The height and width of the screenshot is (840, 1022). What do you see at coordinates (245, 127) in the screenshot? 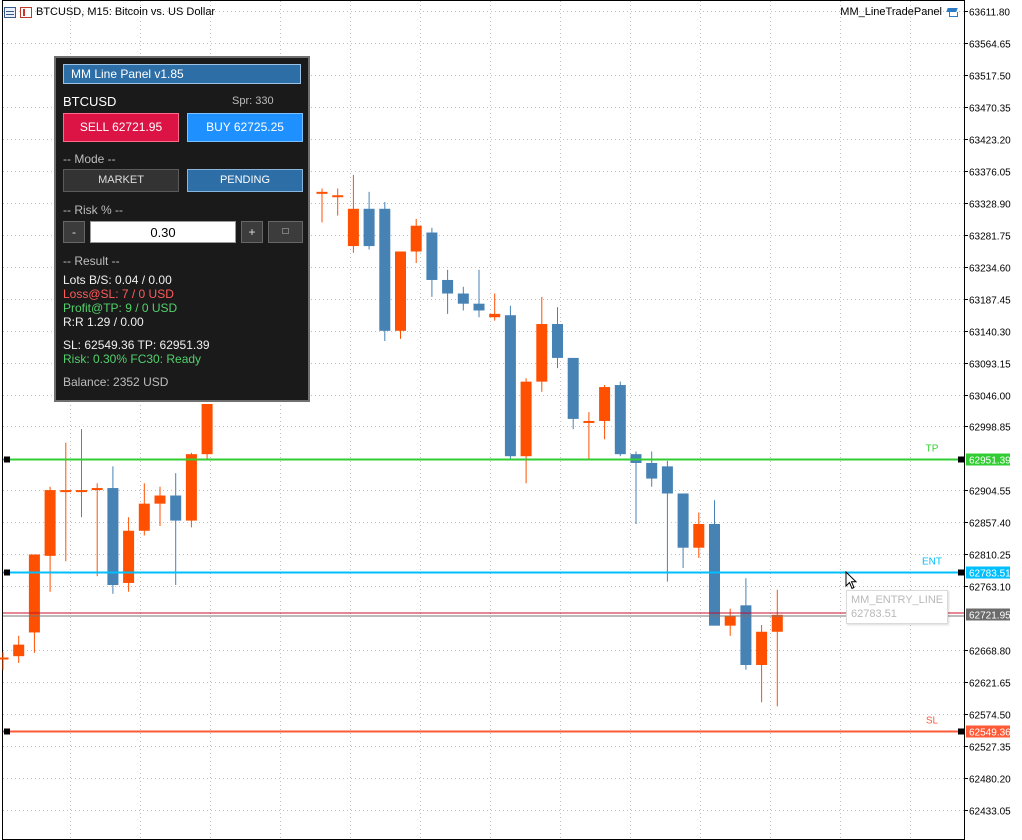
I see `buy-button: BUY 62725.25` at bounding box center [245, 127].